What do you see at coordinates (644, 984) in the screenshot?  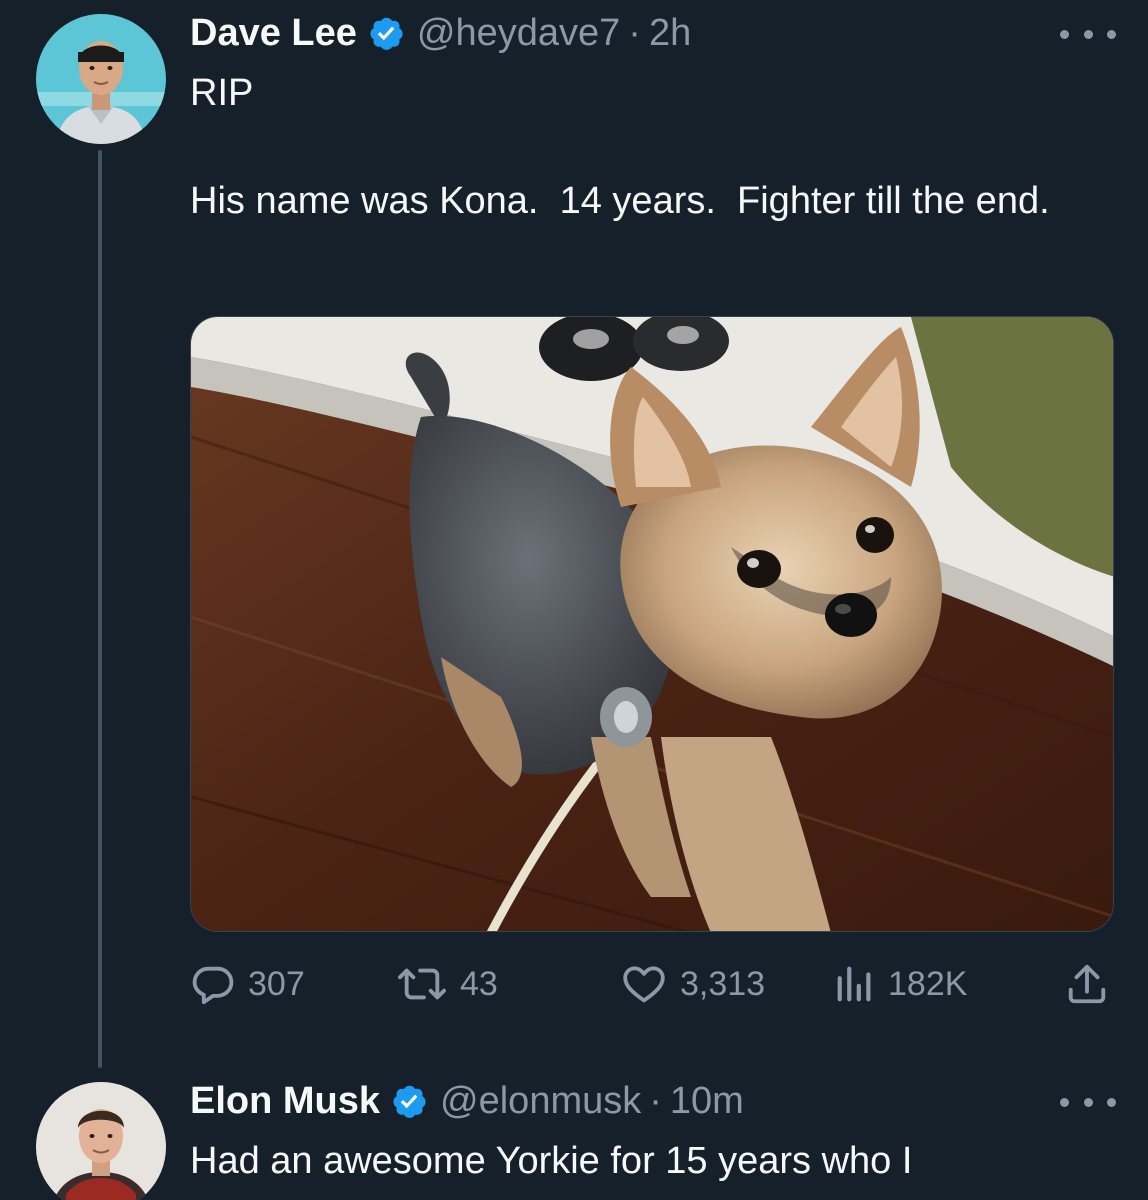 I see `like-icon` at bounding box center [644, 984].